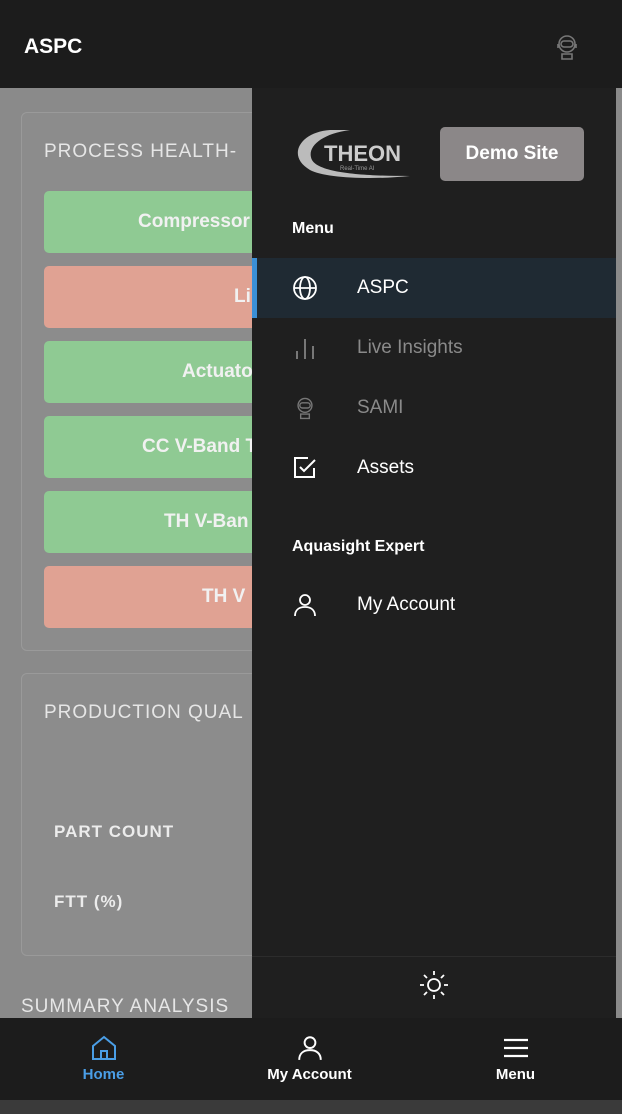 Image resolution: width=622 pixels, height=1114 pixels. I want to click on menu-item-live-insights: Live Insights, so click(434, 348).